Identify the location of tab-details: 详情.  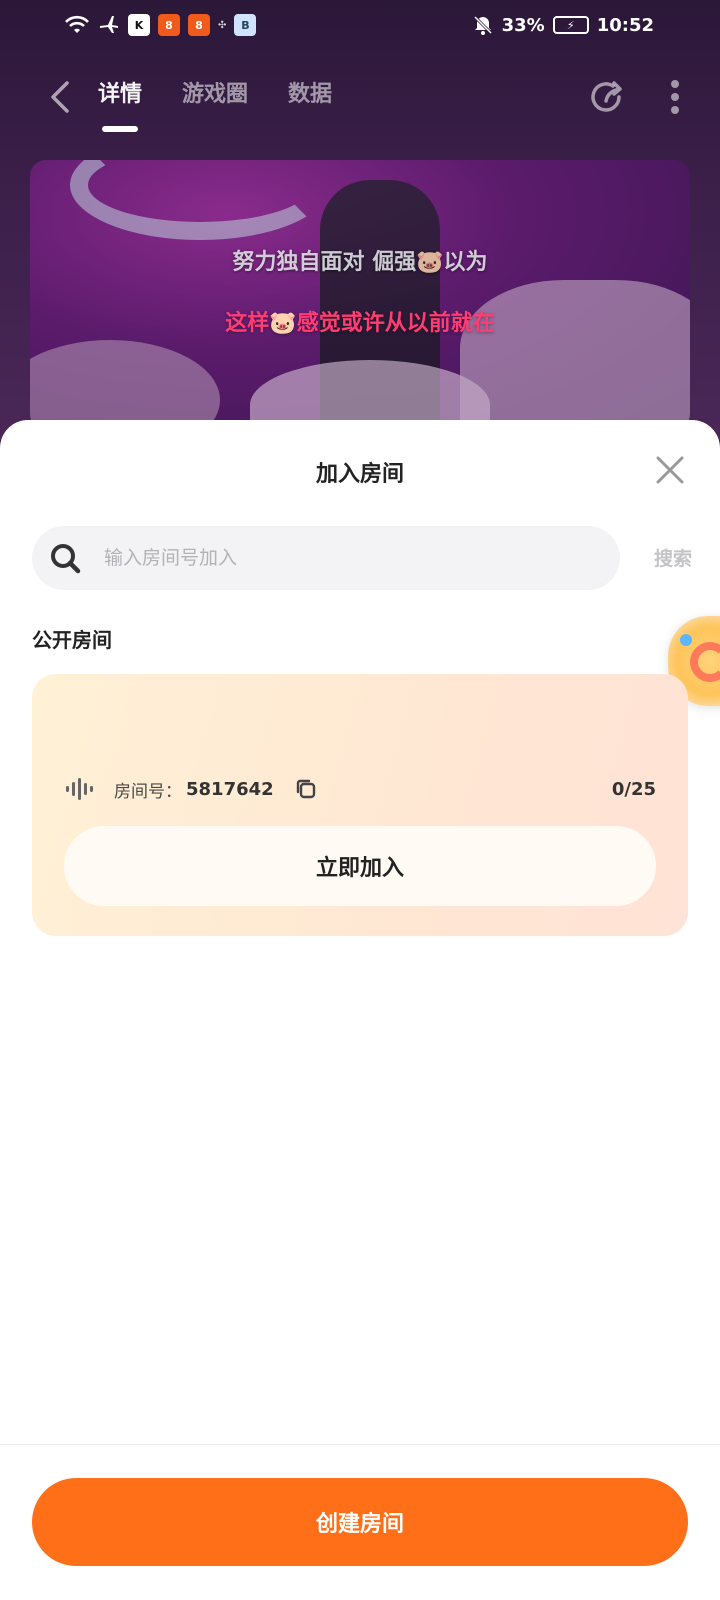
(120, 97).